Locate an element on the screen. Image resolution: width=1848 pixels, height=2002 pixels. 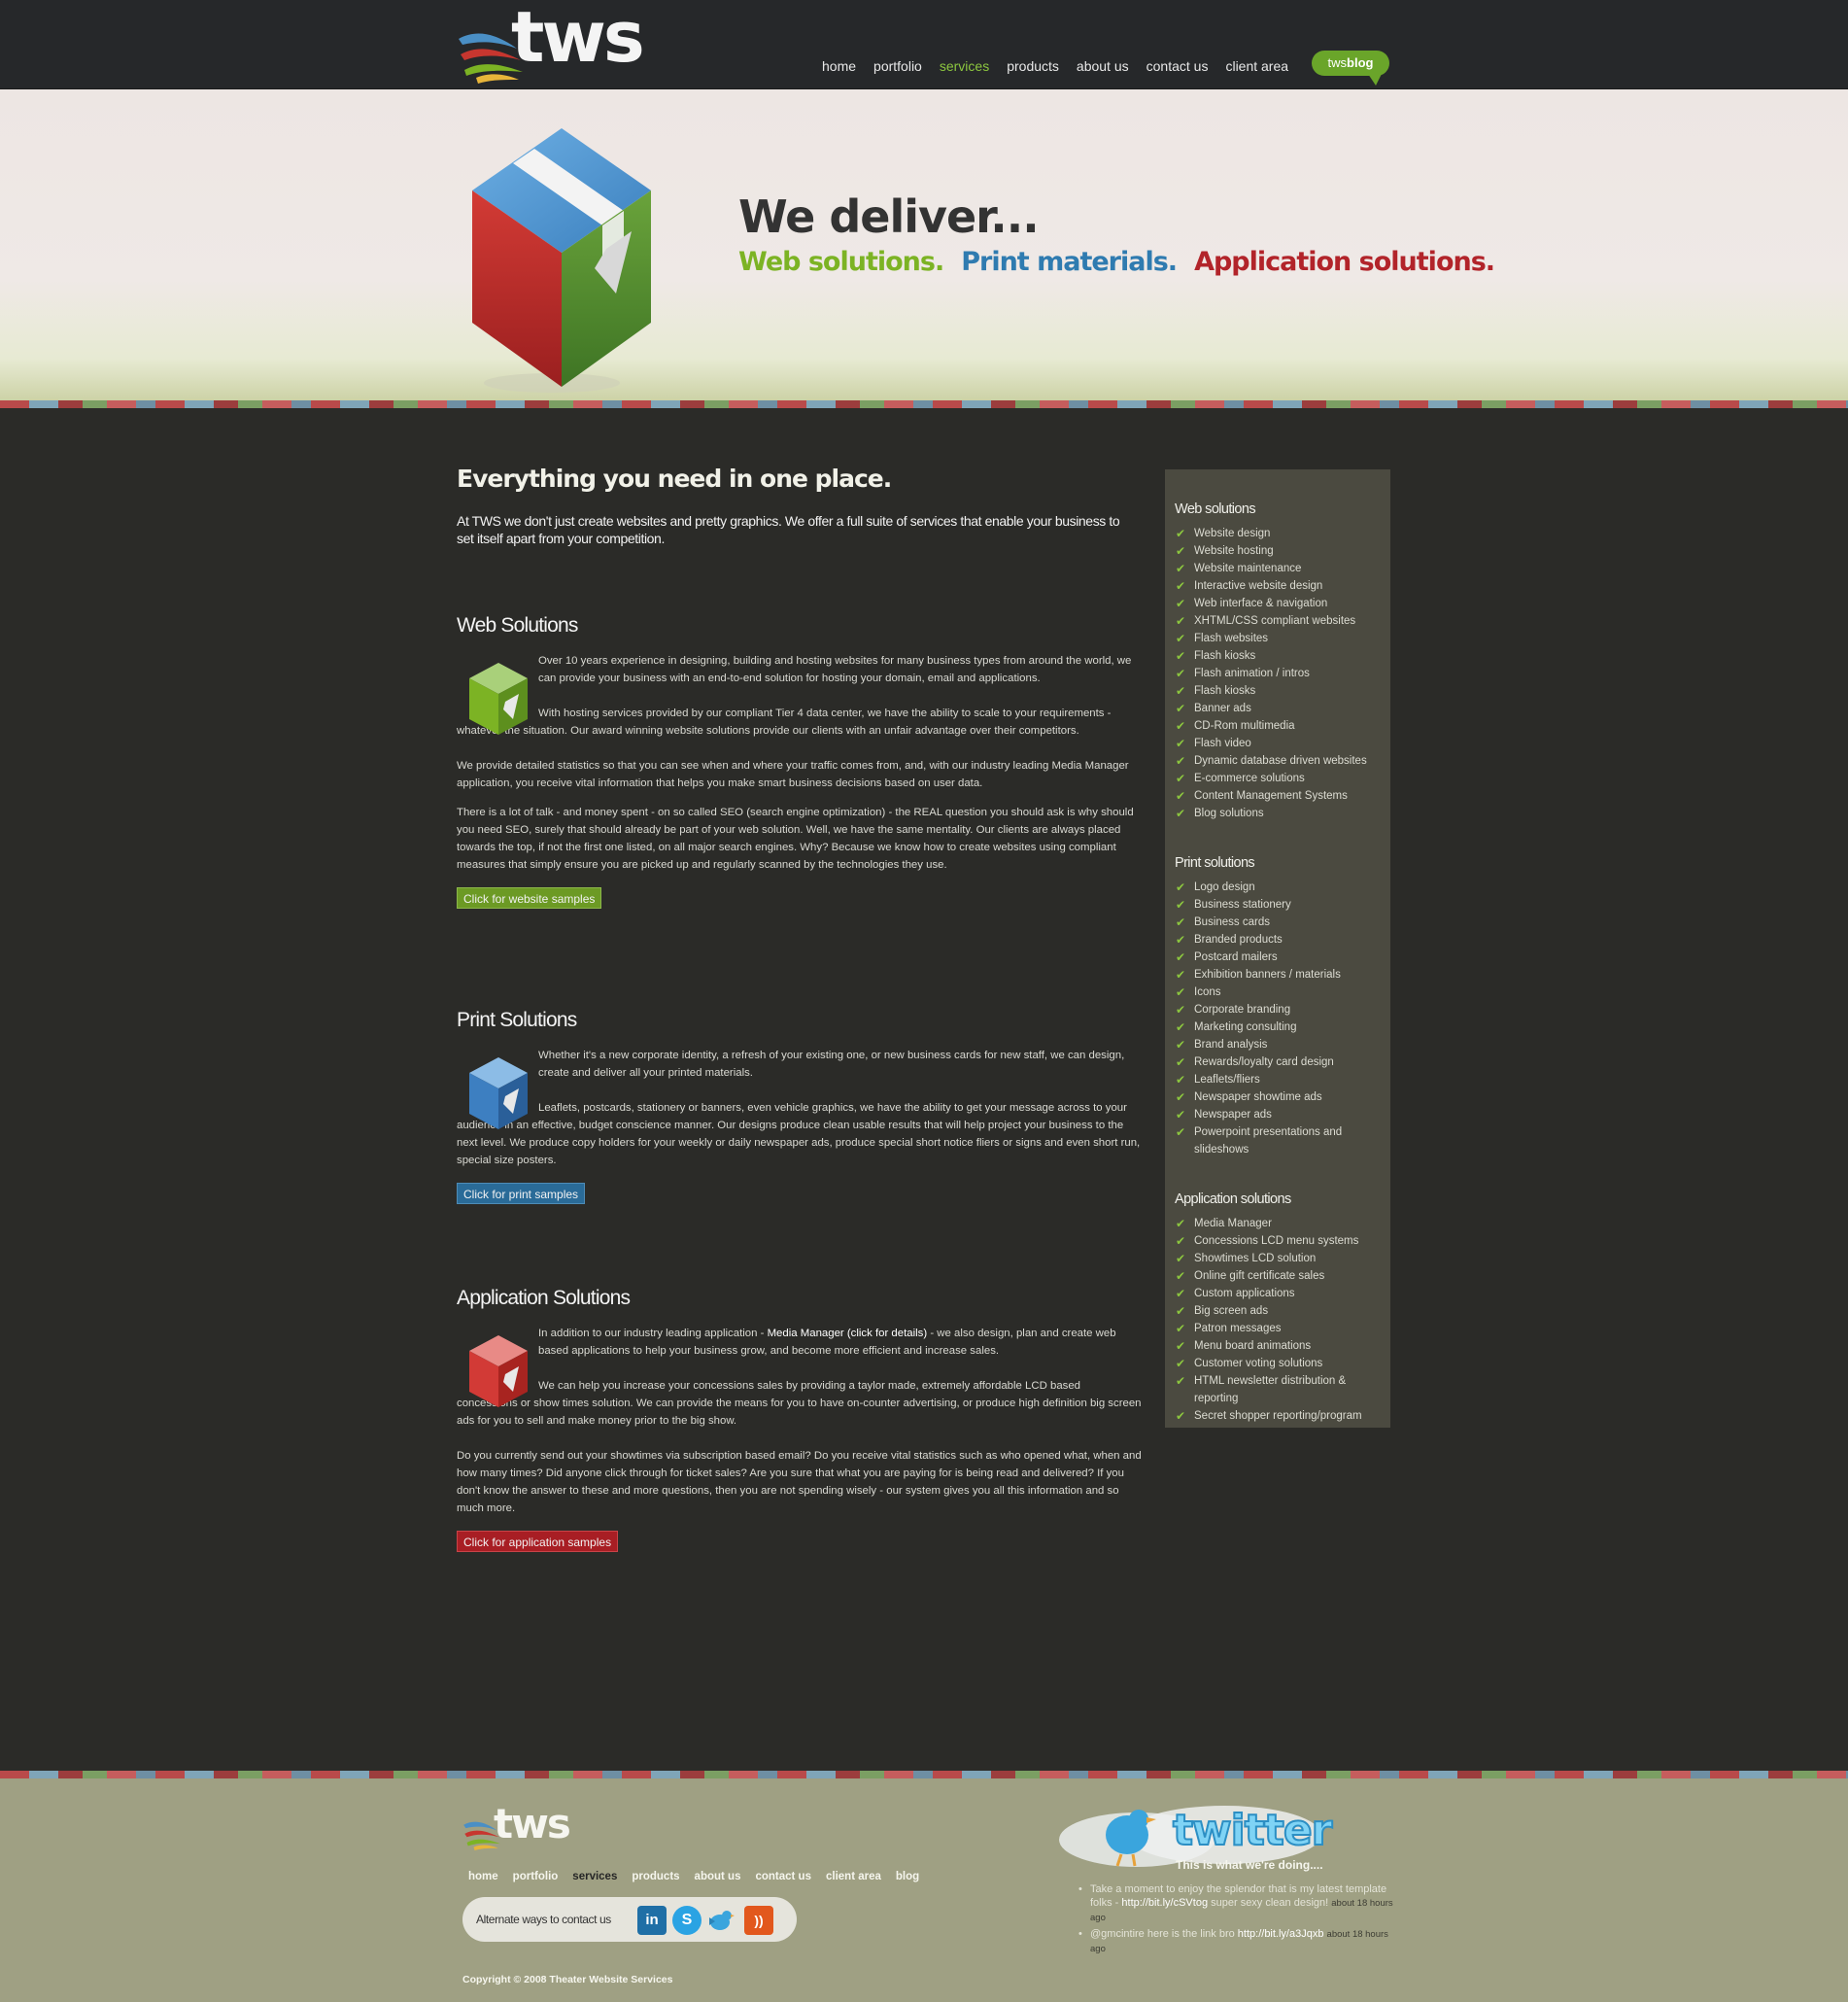
sidebar-web-item: Interactive website design is located at coordinates (1282, 586).